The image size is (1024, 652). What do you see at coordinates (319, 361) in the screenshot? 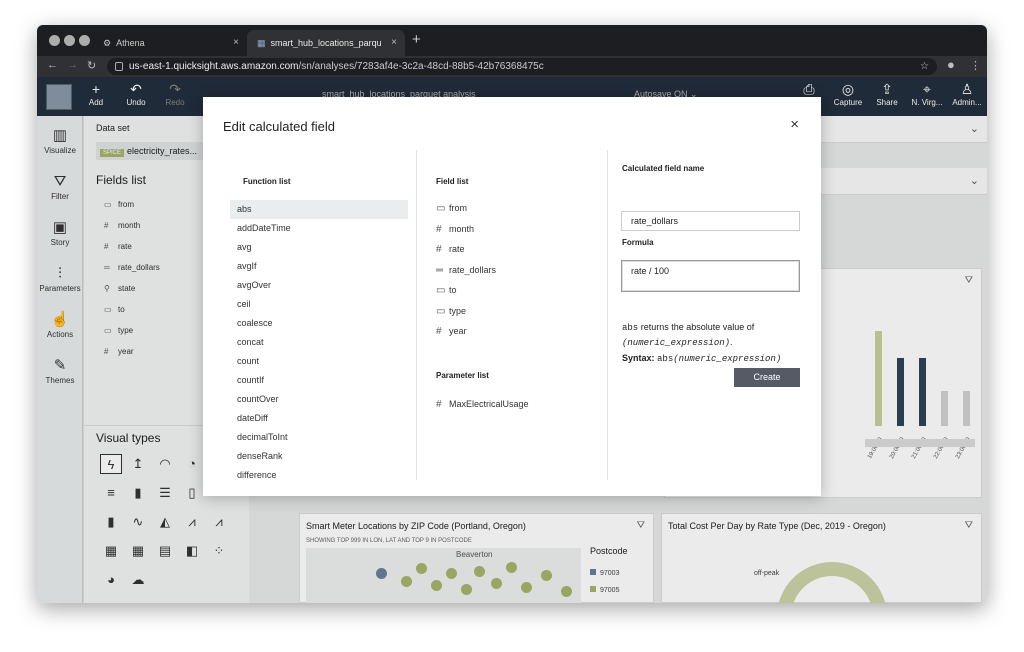
I see `function-item: count` at bounding box center [319, 361].